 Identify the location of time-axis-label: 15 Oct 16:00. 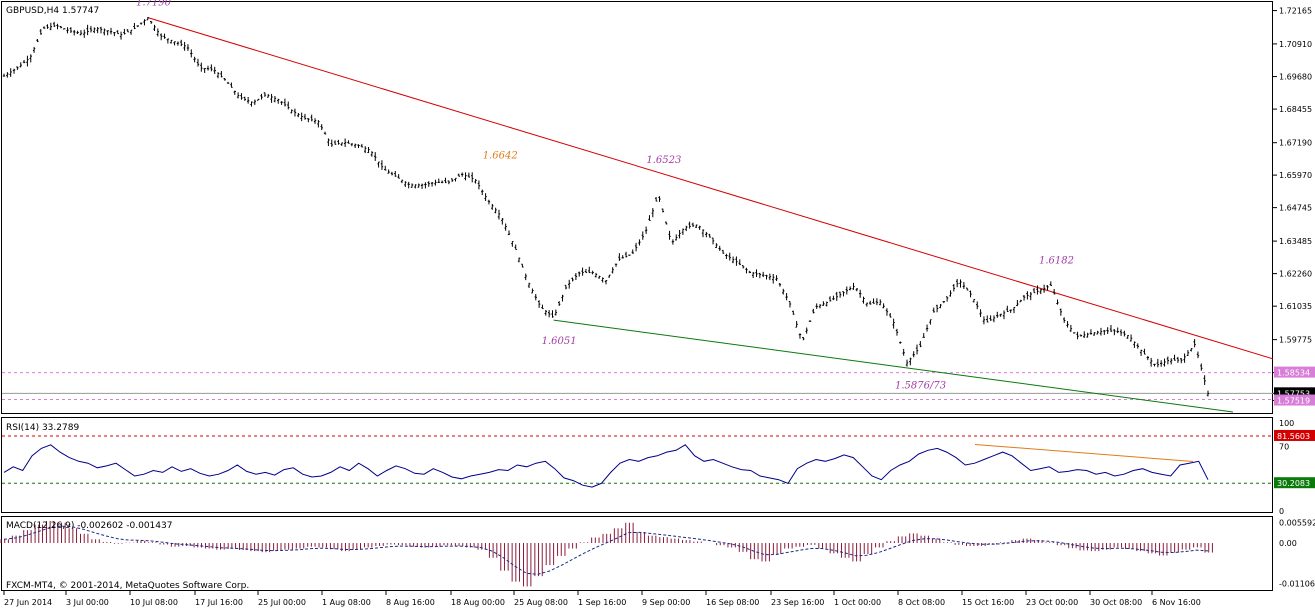
(988, 602).